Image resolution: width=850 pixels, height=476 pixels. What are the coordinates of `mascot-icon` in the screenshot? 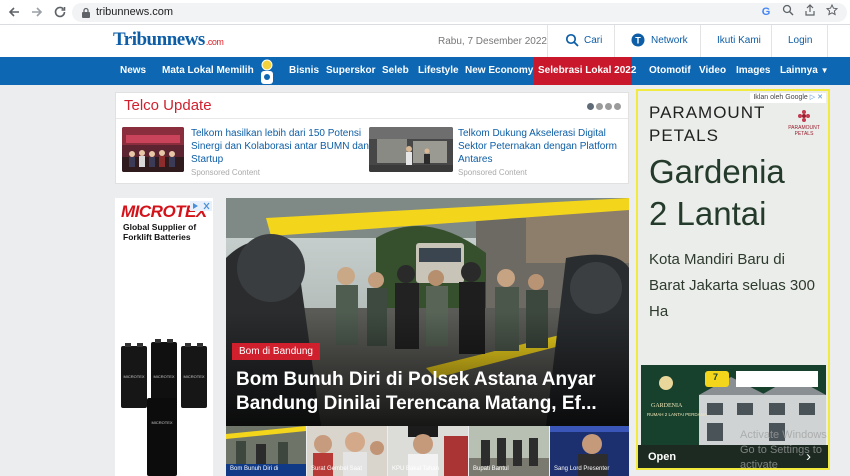 It's located at (267, 71).